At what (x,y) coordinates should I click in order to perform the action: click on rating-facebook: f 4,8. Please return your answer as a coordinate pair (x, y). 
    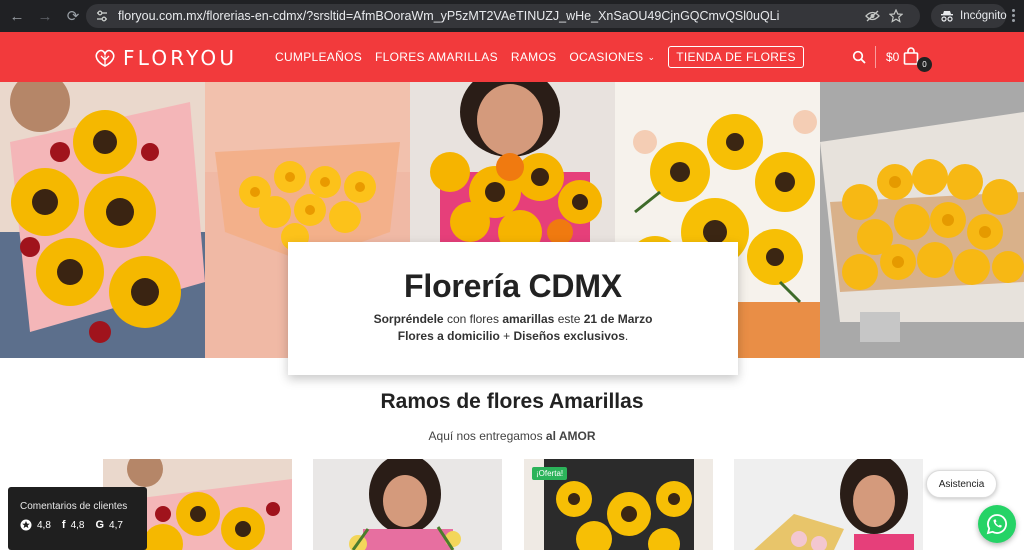
    Looking at the image, I should click on (73, 525).